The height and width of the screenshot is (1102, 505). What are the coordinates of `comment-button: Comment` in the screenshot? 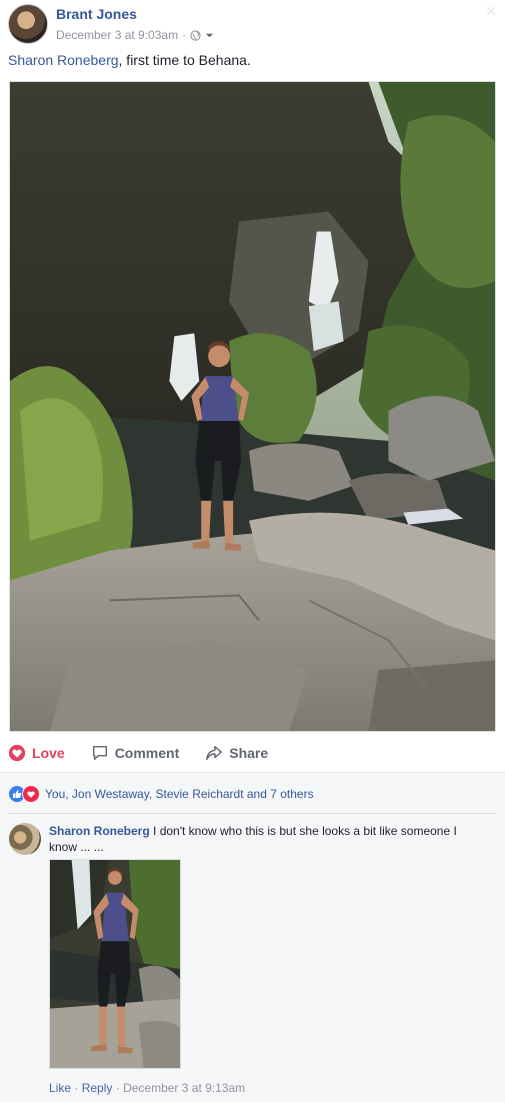 It's located at (135, 753).